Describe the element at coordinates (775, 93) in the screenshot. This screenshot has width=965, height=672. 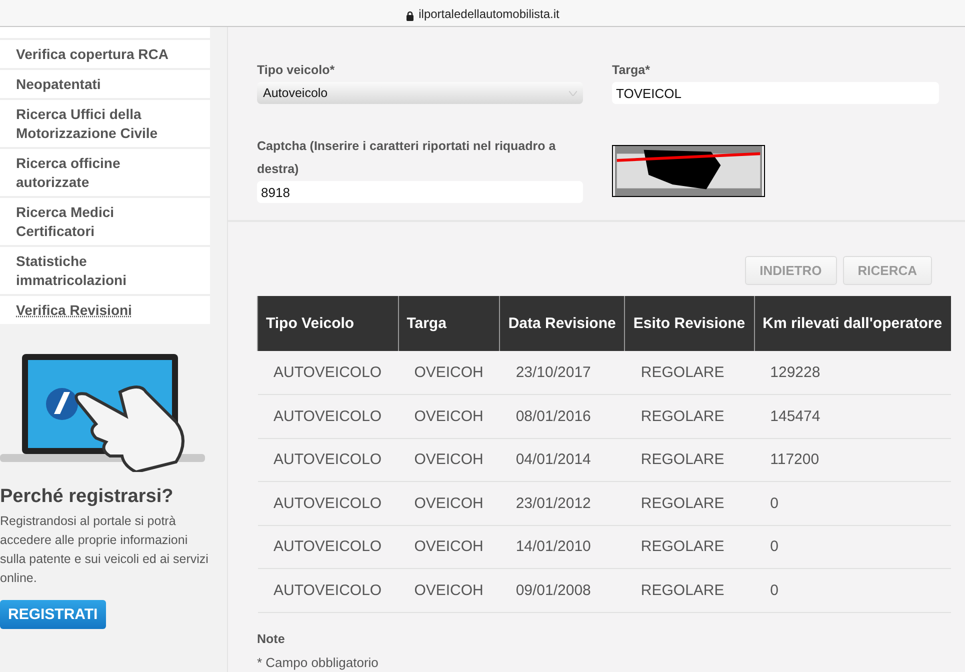
I see `plate-input: TOVEICOL` at that location.